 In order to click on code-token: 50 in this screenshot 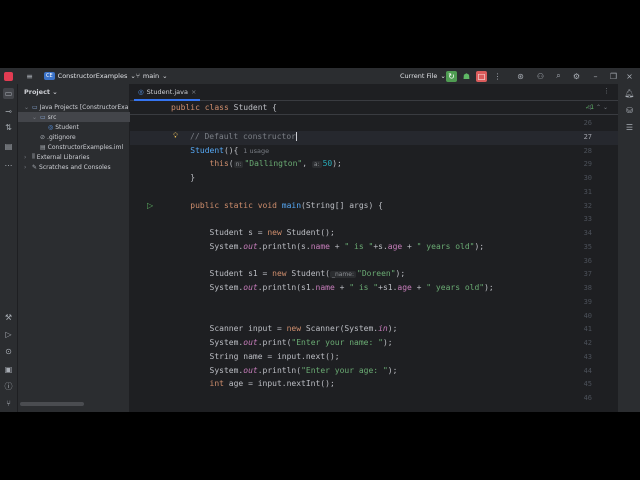, I will do `click(327, 164)`.